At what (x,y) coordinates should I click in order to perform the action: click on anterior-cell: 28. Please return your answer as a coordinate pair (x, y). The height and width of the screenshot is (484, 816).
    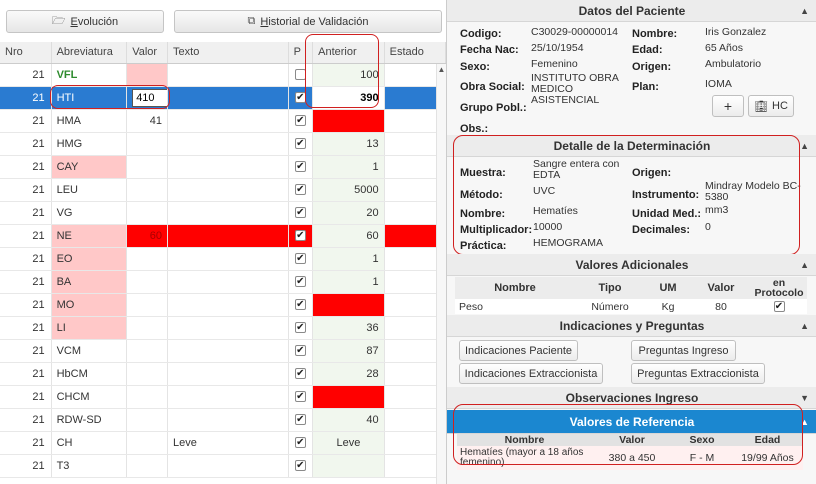
    Looking at the image, I should click on (348, 374).